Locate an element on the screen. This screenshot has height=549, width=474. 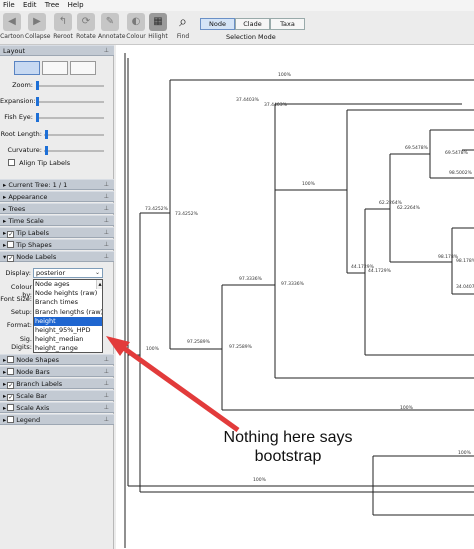
node-label: 44.1729% is located at coordinates (380, 271).